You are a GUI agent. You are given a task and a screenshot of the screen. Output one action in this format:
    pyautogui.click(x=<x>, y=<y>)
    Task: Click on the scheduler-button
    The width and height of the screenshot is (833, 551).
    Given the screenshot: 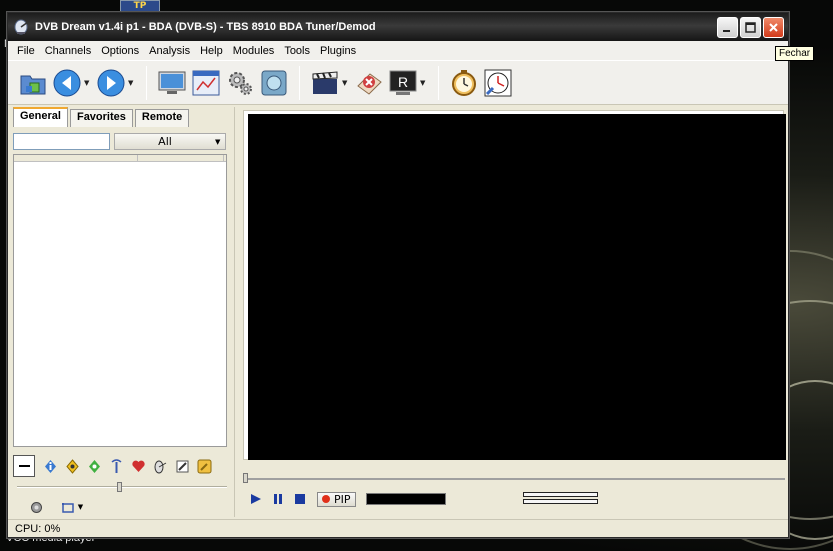 What is the action you would take?
    pyautogui.click(x=498, y=83)
    